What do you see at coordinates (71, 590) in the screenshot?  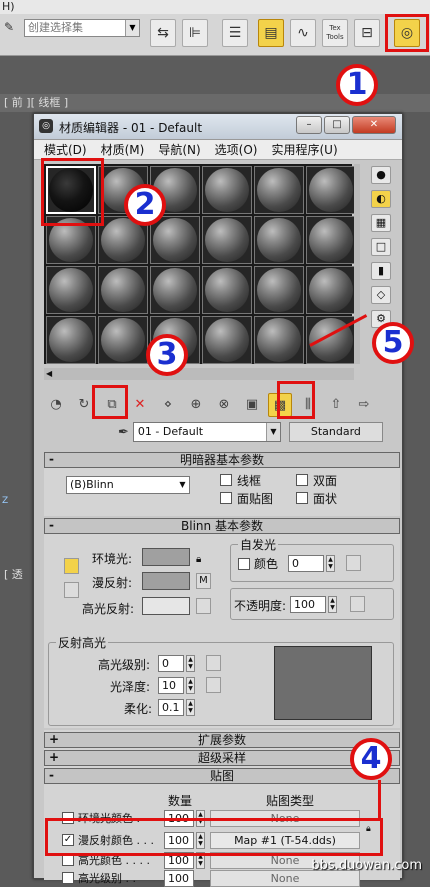 I see `lock-diffuse-specular-icon` at bounding box center [71, 590].